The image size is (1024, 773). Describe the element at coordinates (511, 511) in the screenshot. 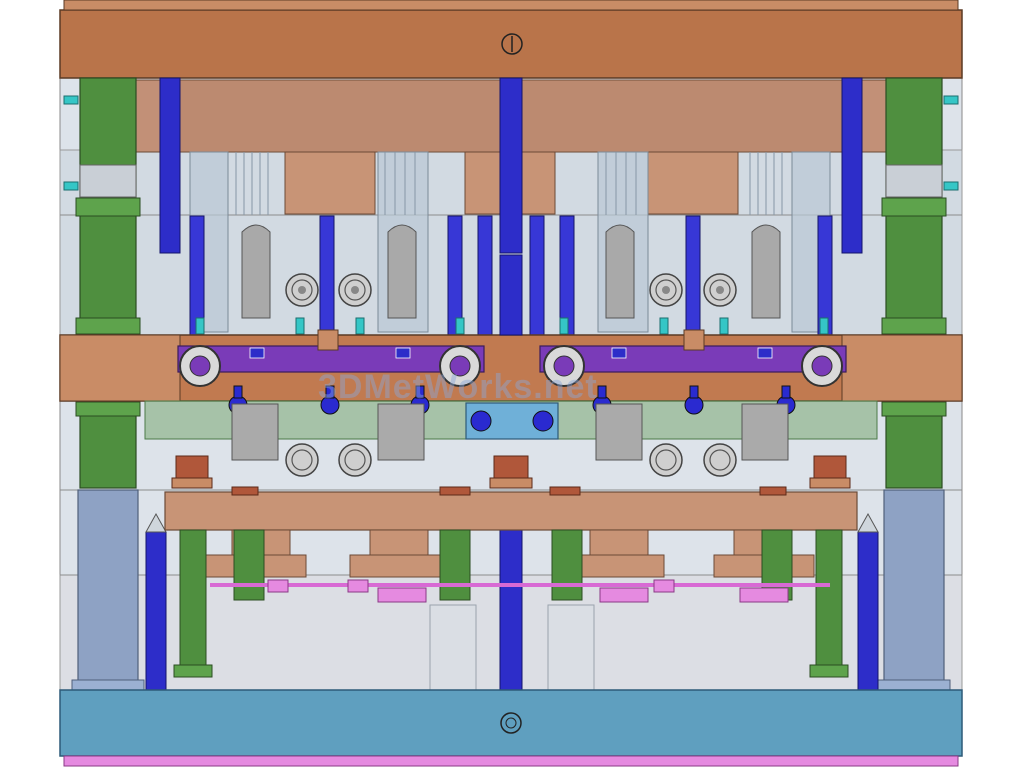

I see `ejector-plate` at that location.